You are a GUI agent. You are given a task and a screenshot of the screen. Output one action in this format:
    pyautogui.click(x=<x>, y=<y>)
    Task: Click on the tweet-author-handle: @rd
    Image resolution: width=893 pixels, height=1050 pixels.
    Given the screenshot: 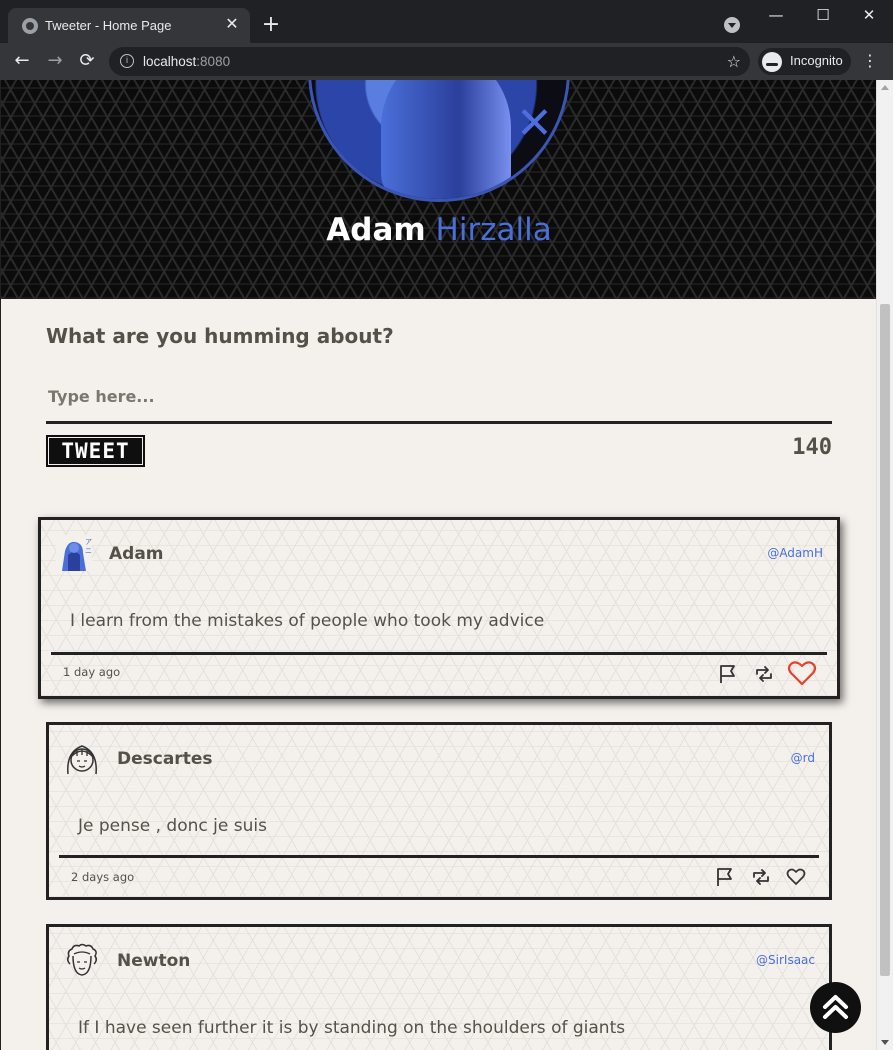 What is the action you would take?
    pyautogui.click(x=803, y=758)
    